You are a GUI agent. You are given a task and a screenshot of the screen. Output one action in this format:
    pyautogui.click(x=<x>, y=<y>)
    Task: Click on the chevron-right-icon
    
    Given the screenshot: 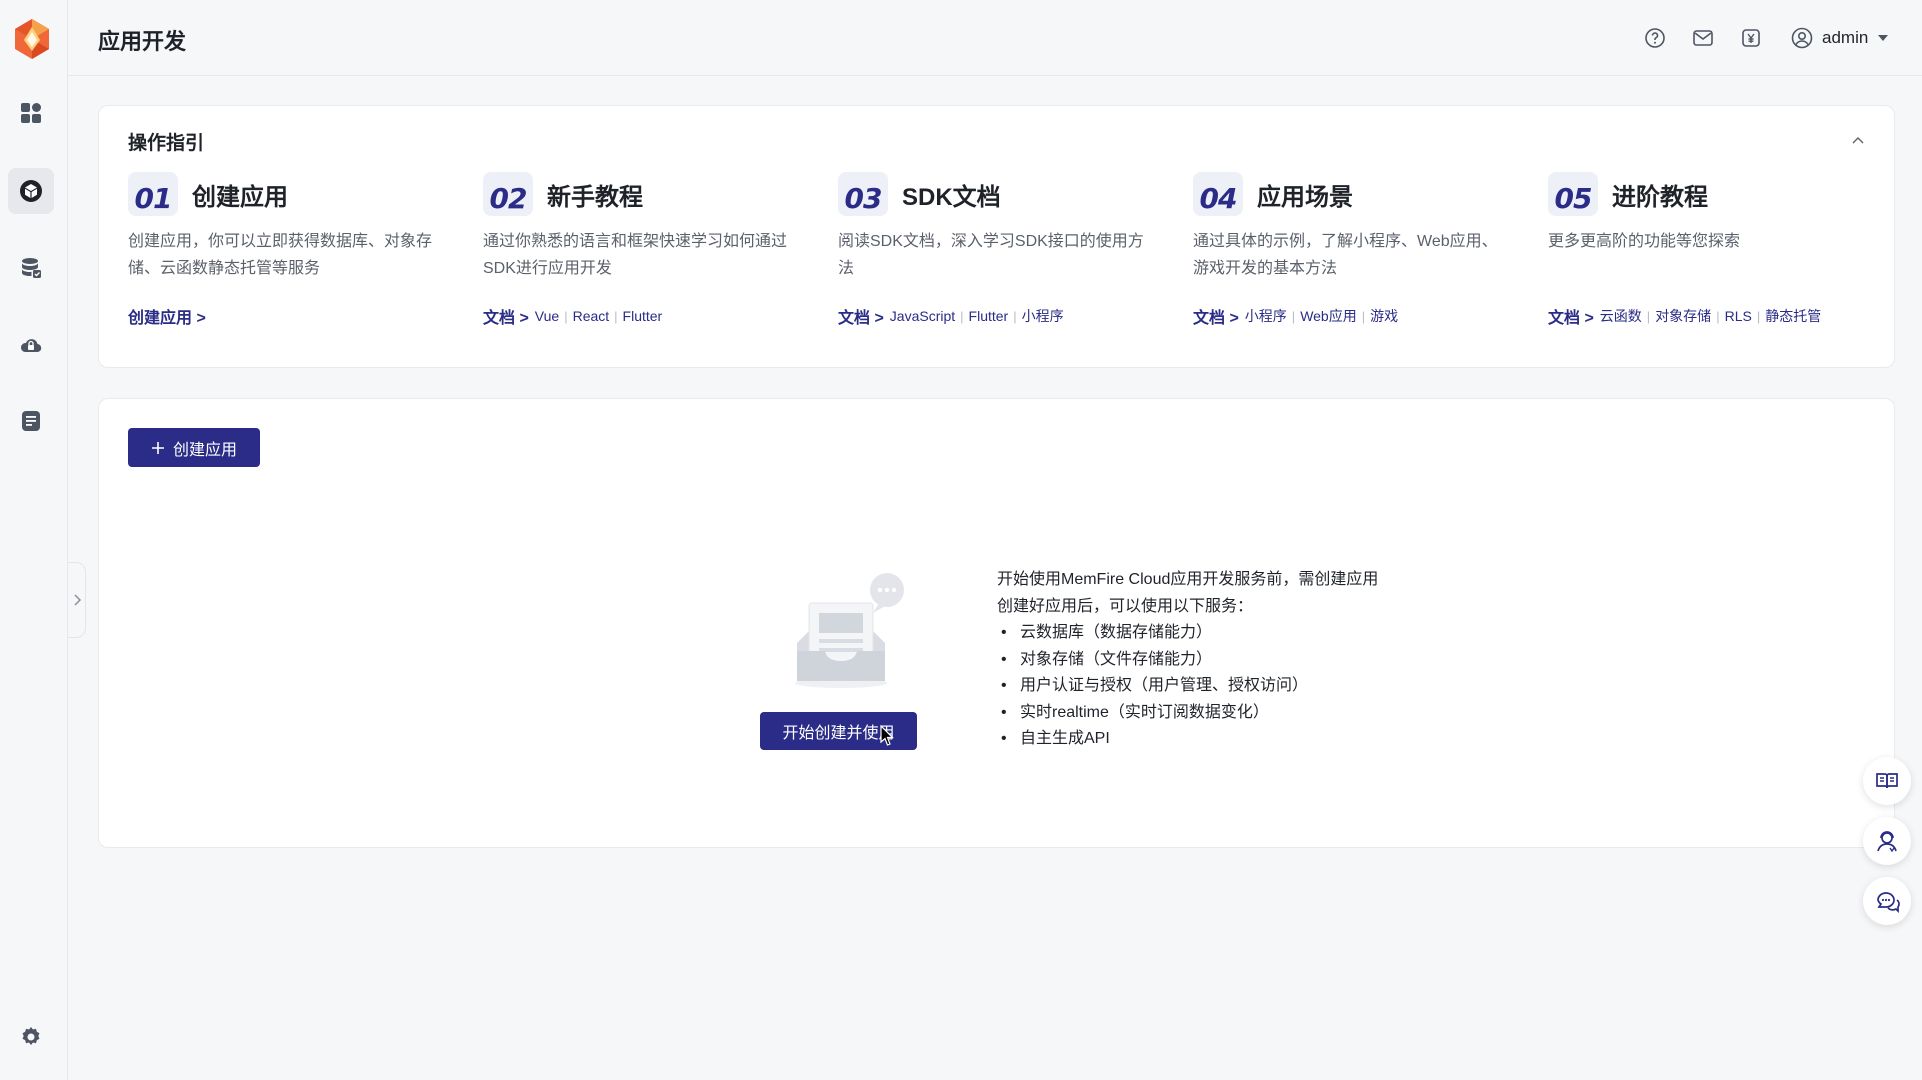 What is the action you would take?
    pyautogui.click(x=77, y=600)
    